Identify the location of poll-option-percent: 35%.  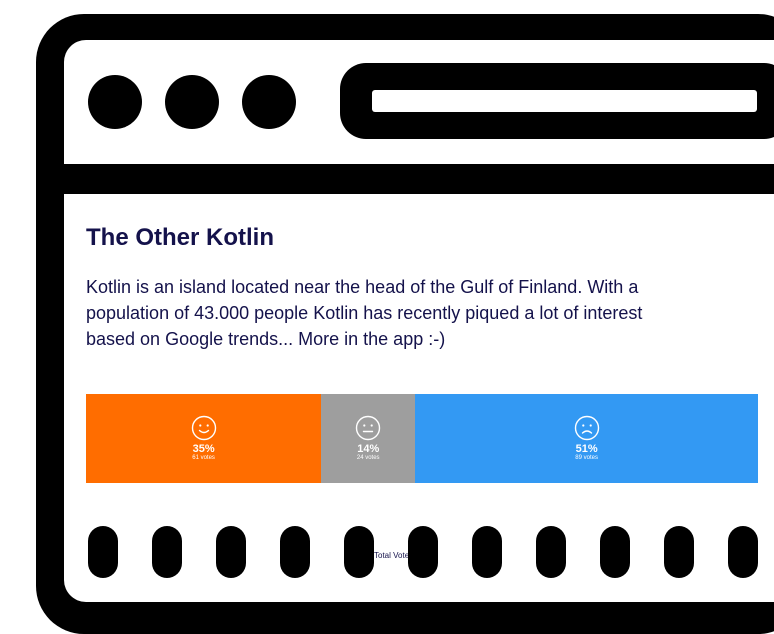
(203, 449).